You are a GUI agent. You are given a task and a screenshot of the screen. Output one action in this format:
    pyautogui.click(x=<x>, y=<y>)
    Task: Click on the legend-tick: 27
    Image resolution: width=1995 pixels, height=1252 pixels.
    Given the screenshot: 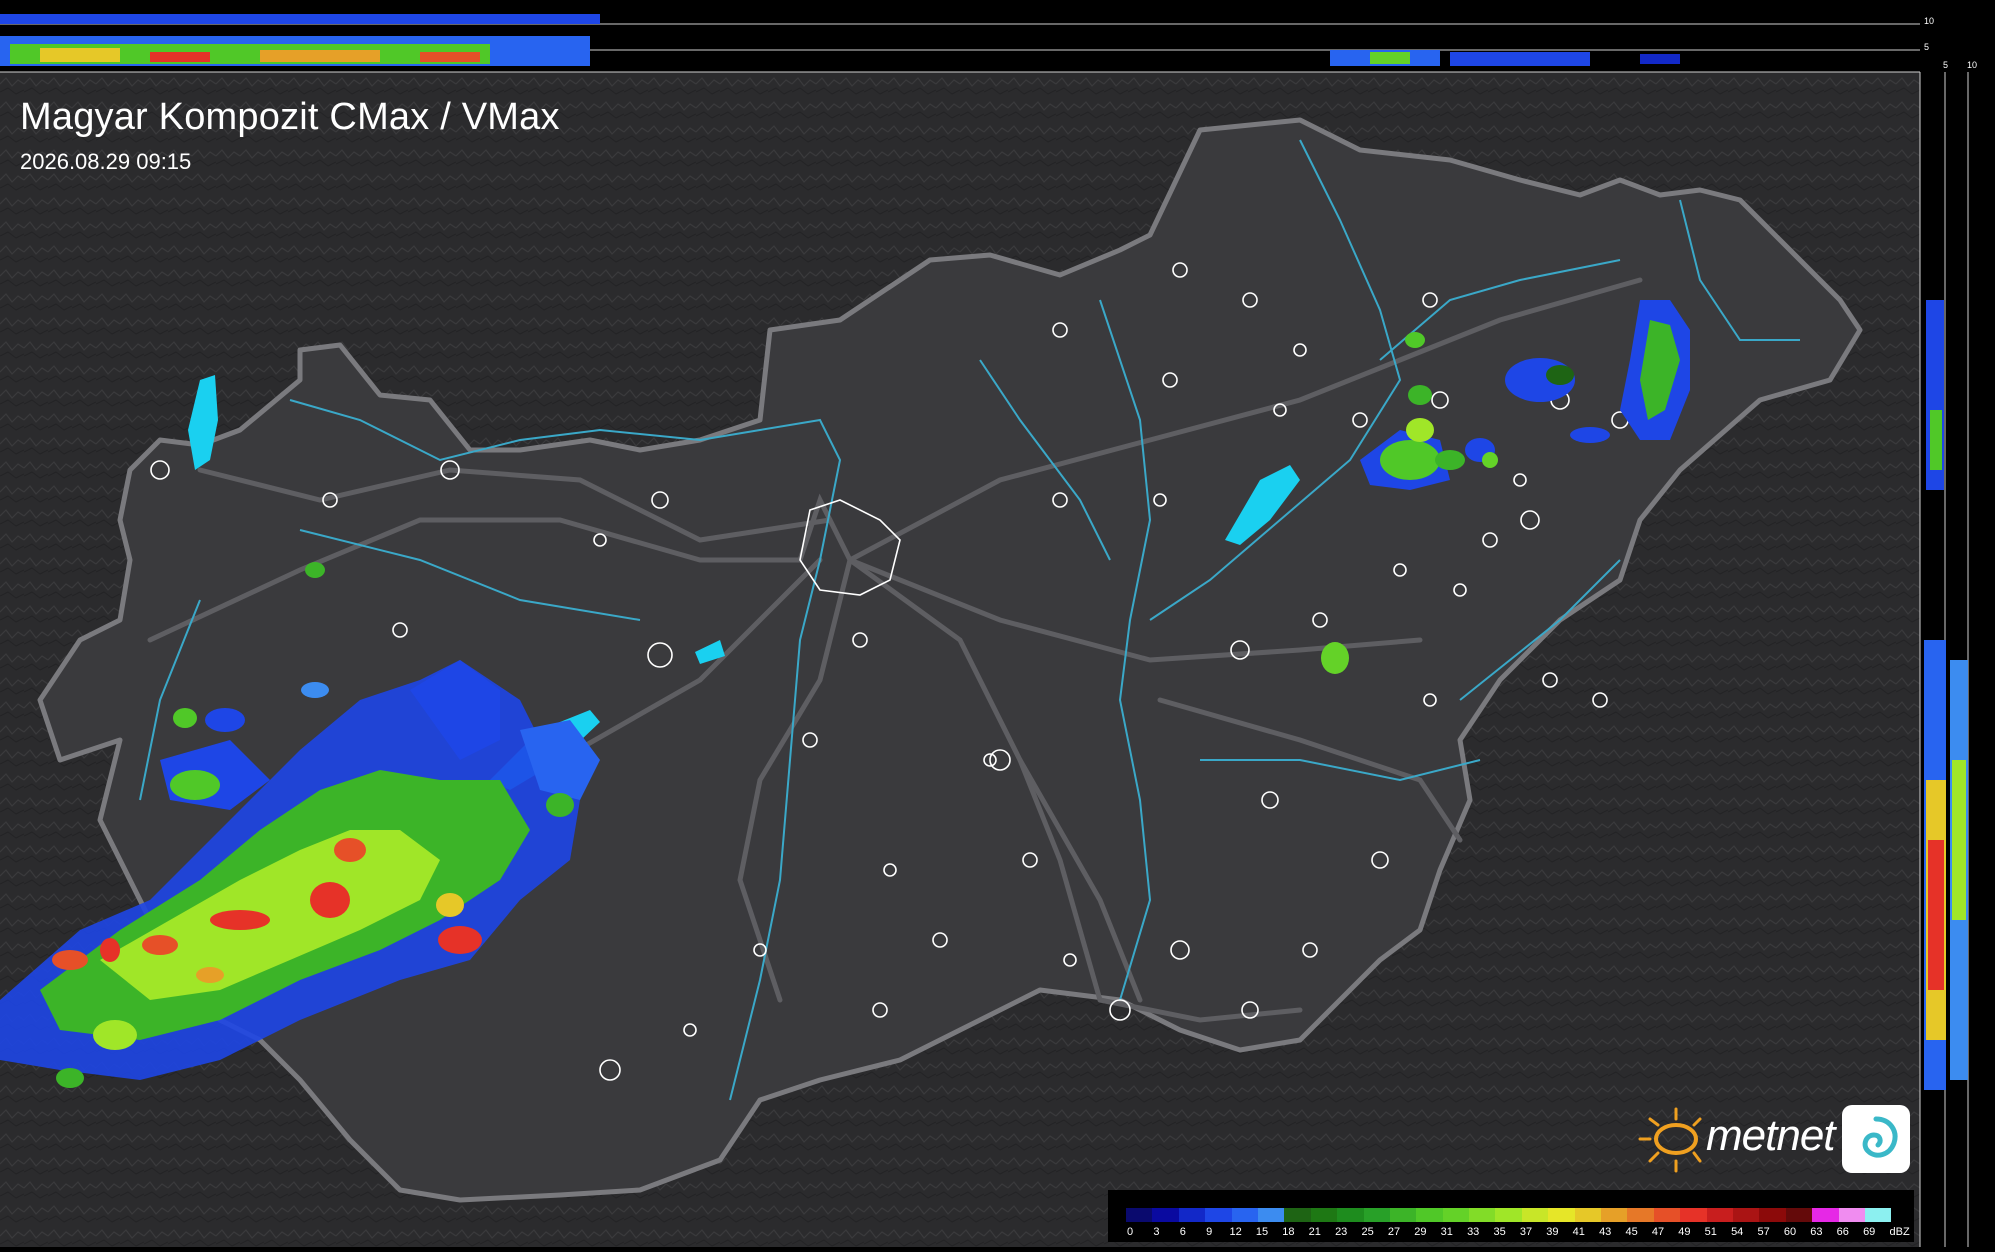 What is the action you would take?
    pyautogui.click(x=1394, y=1232)
    